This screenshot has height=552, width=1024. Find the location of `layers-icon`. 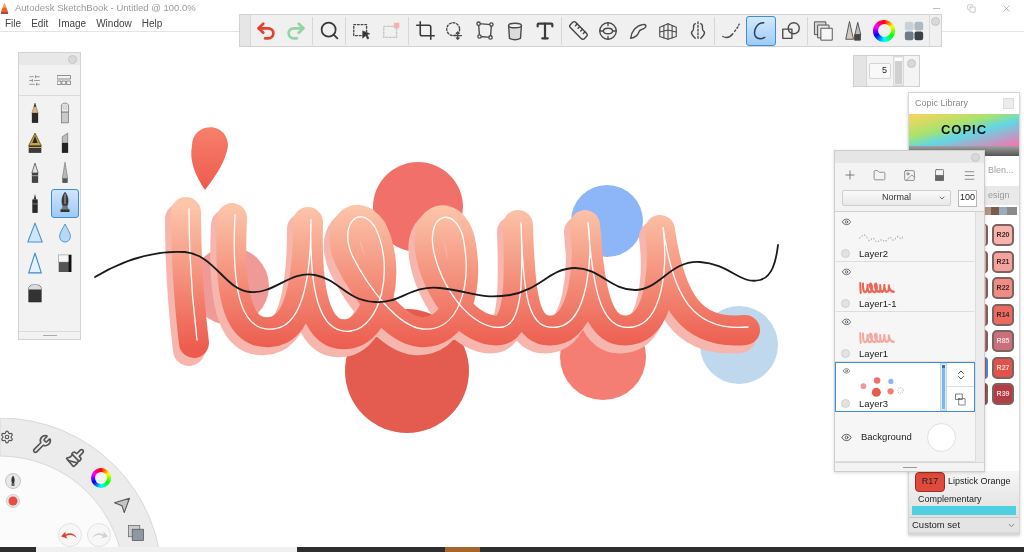

layers-icon is located at coordinates (136, 533).